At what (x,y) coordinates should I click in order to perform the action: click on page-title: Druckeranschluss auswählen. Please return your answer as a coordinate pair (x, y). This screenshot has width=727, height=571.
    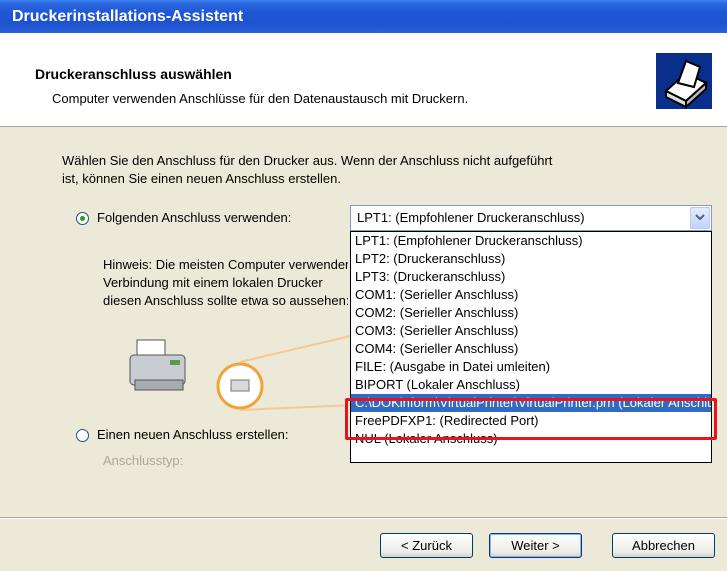
    Looking at the image, I should click on (133, 74).